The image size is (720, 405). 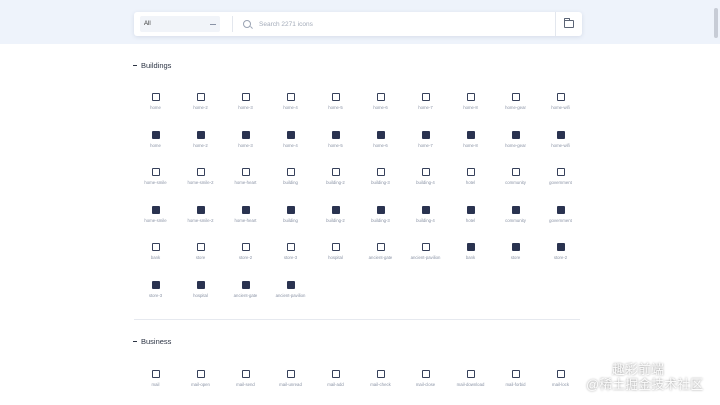 I want to click on home-gear-icon, so click(x=515, y=97).